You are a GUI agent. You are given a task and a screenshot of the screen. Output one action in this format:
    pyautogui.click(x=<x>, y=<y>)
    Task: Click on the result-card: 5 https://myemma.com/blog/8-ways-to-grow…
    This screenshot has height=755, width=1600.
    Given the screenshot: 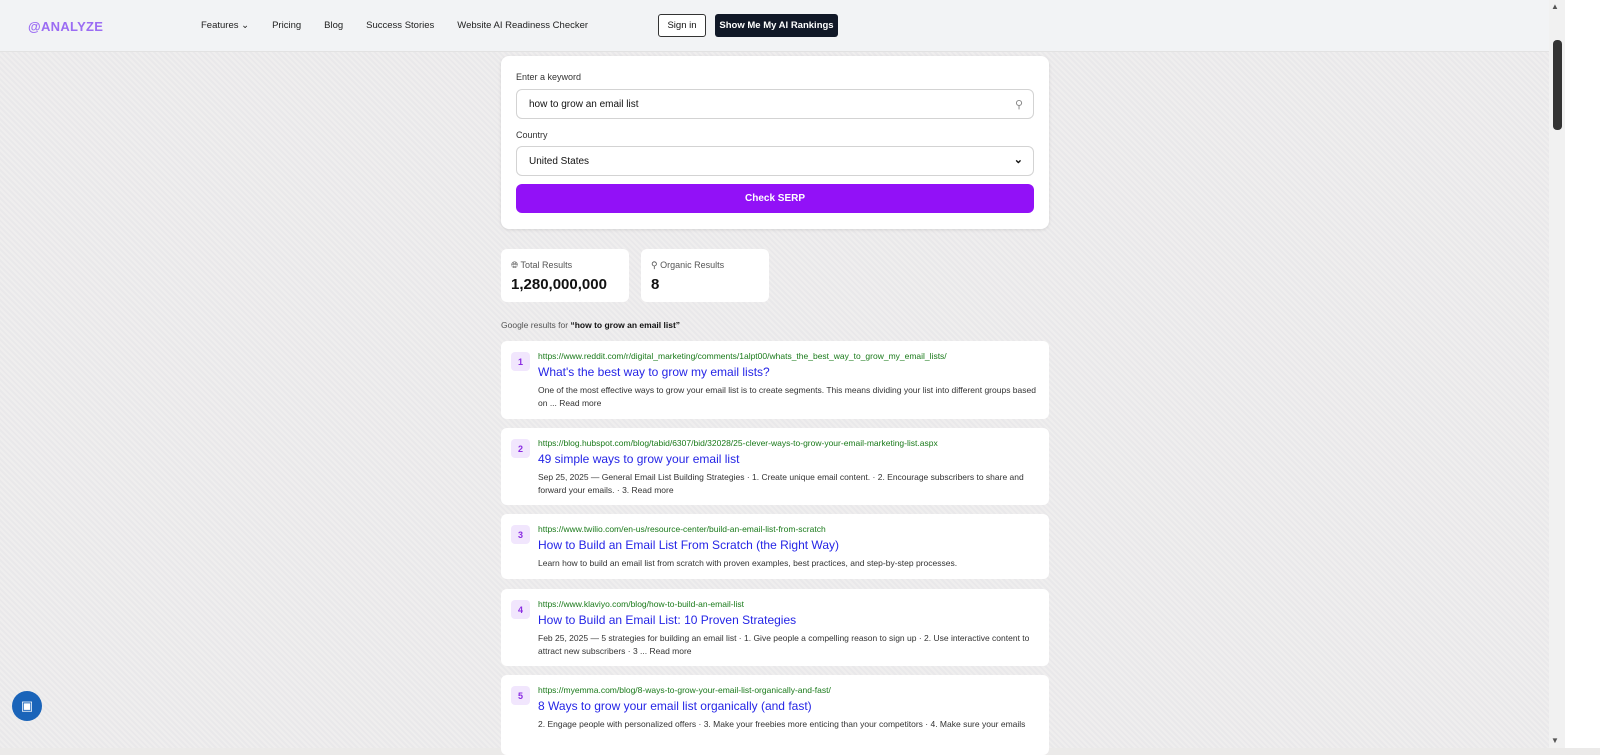 What is the action you would take?
    pyautogui.click(x=775, y=715)
    